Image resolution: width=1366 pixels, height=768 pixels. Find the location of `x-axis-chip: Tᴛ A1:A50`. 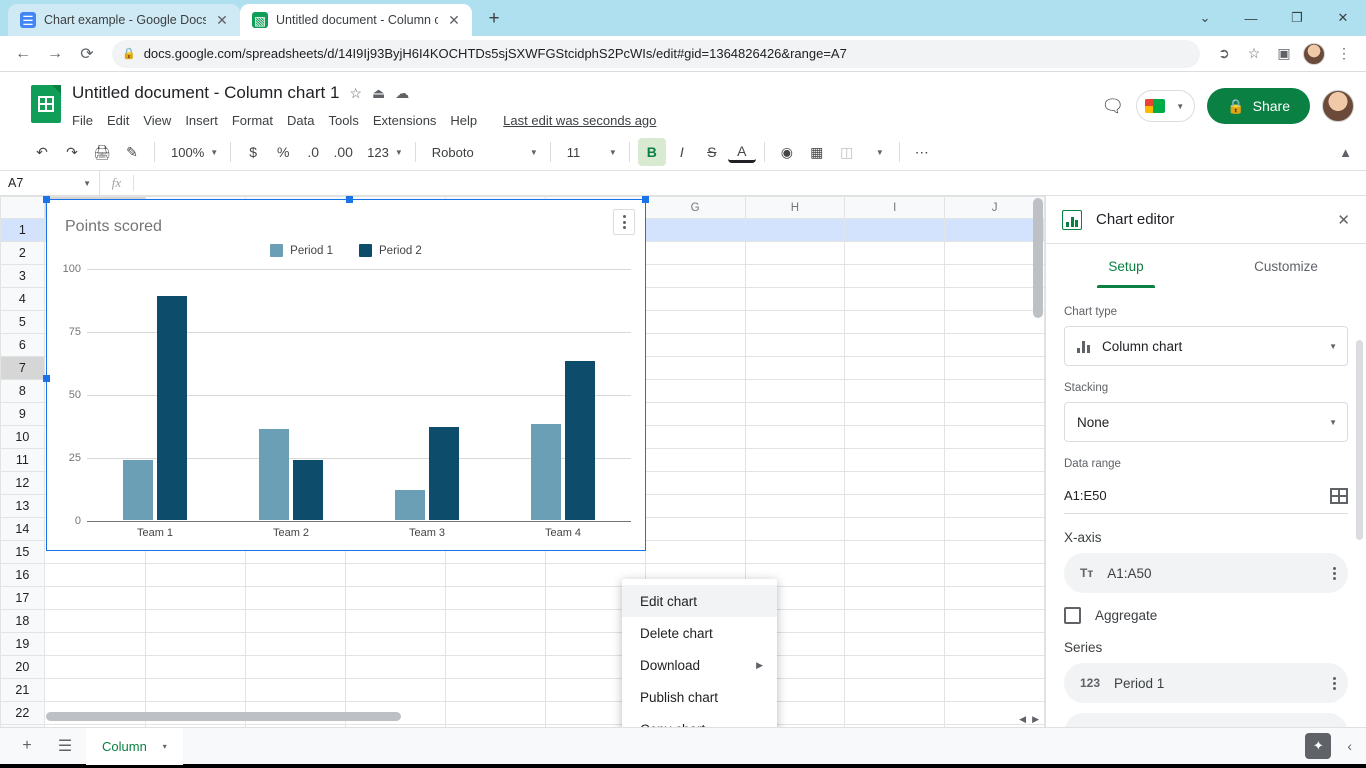

x-axis-chip: Tᴛ A1:A50 is located at coordinates (1206, 573).